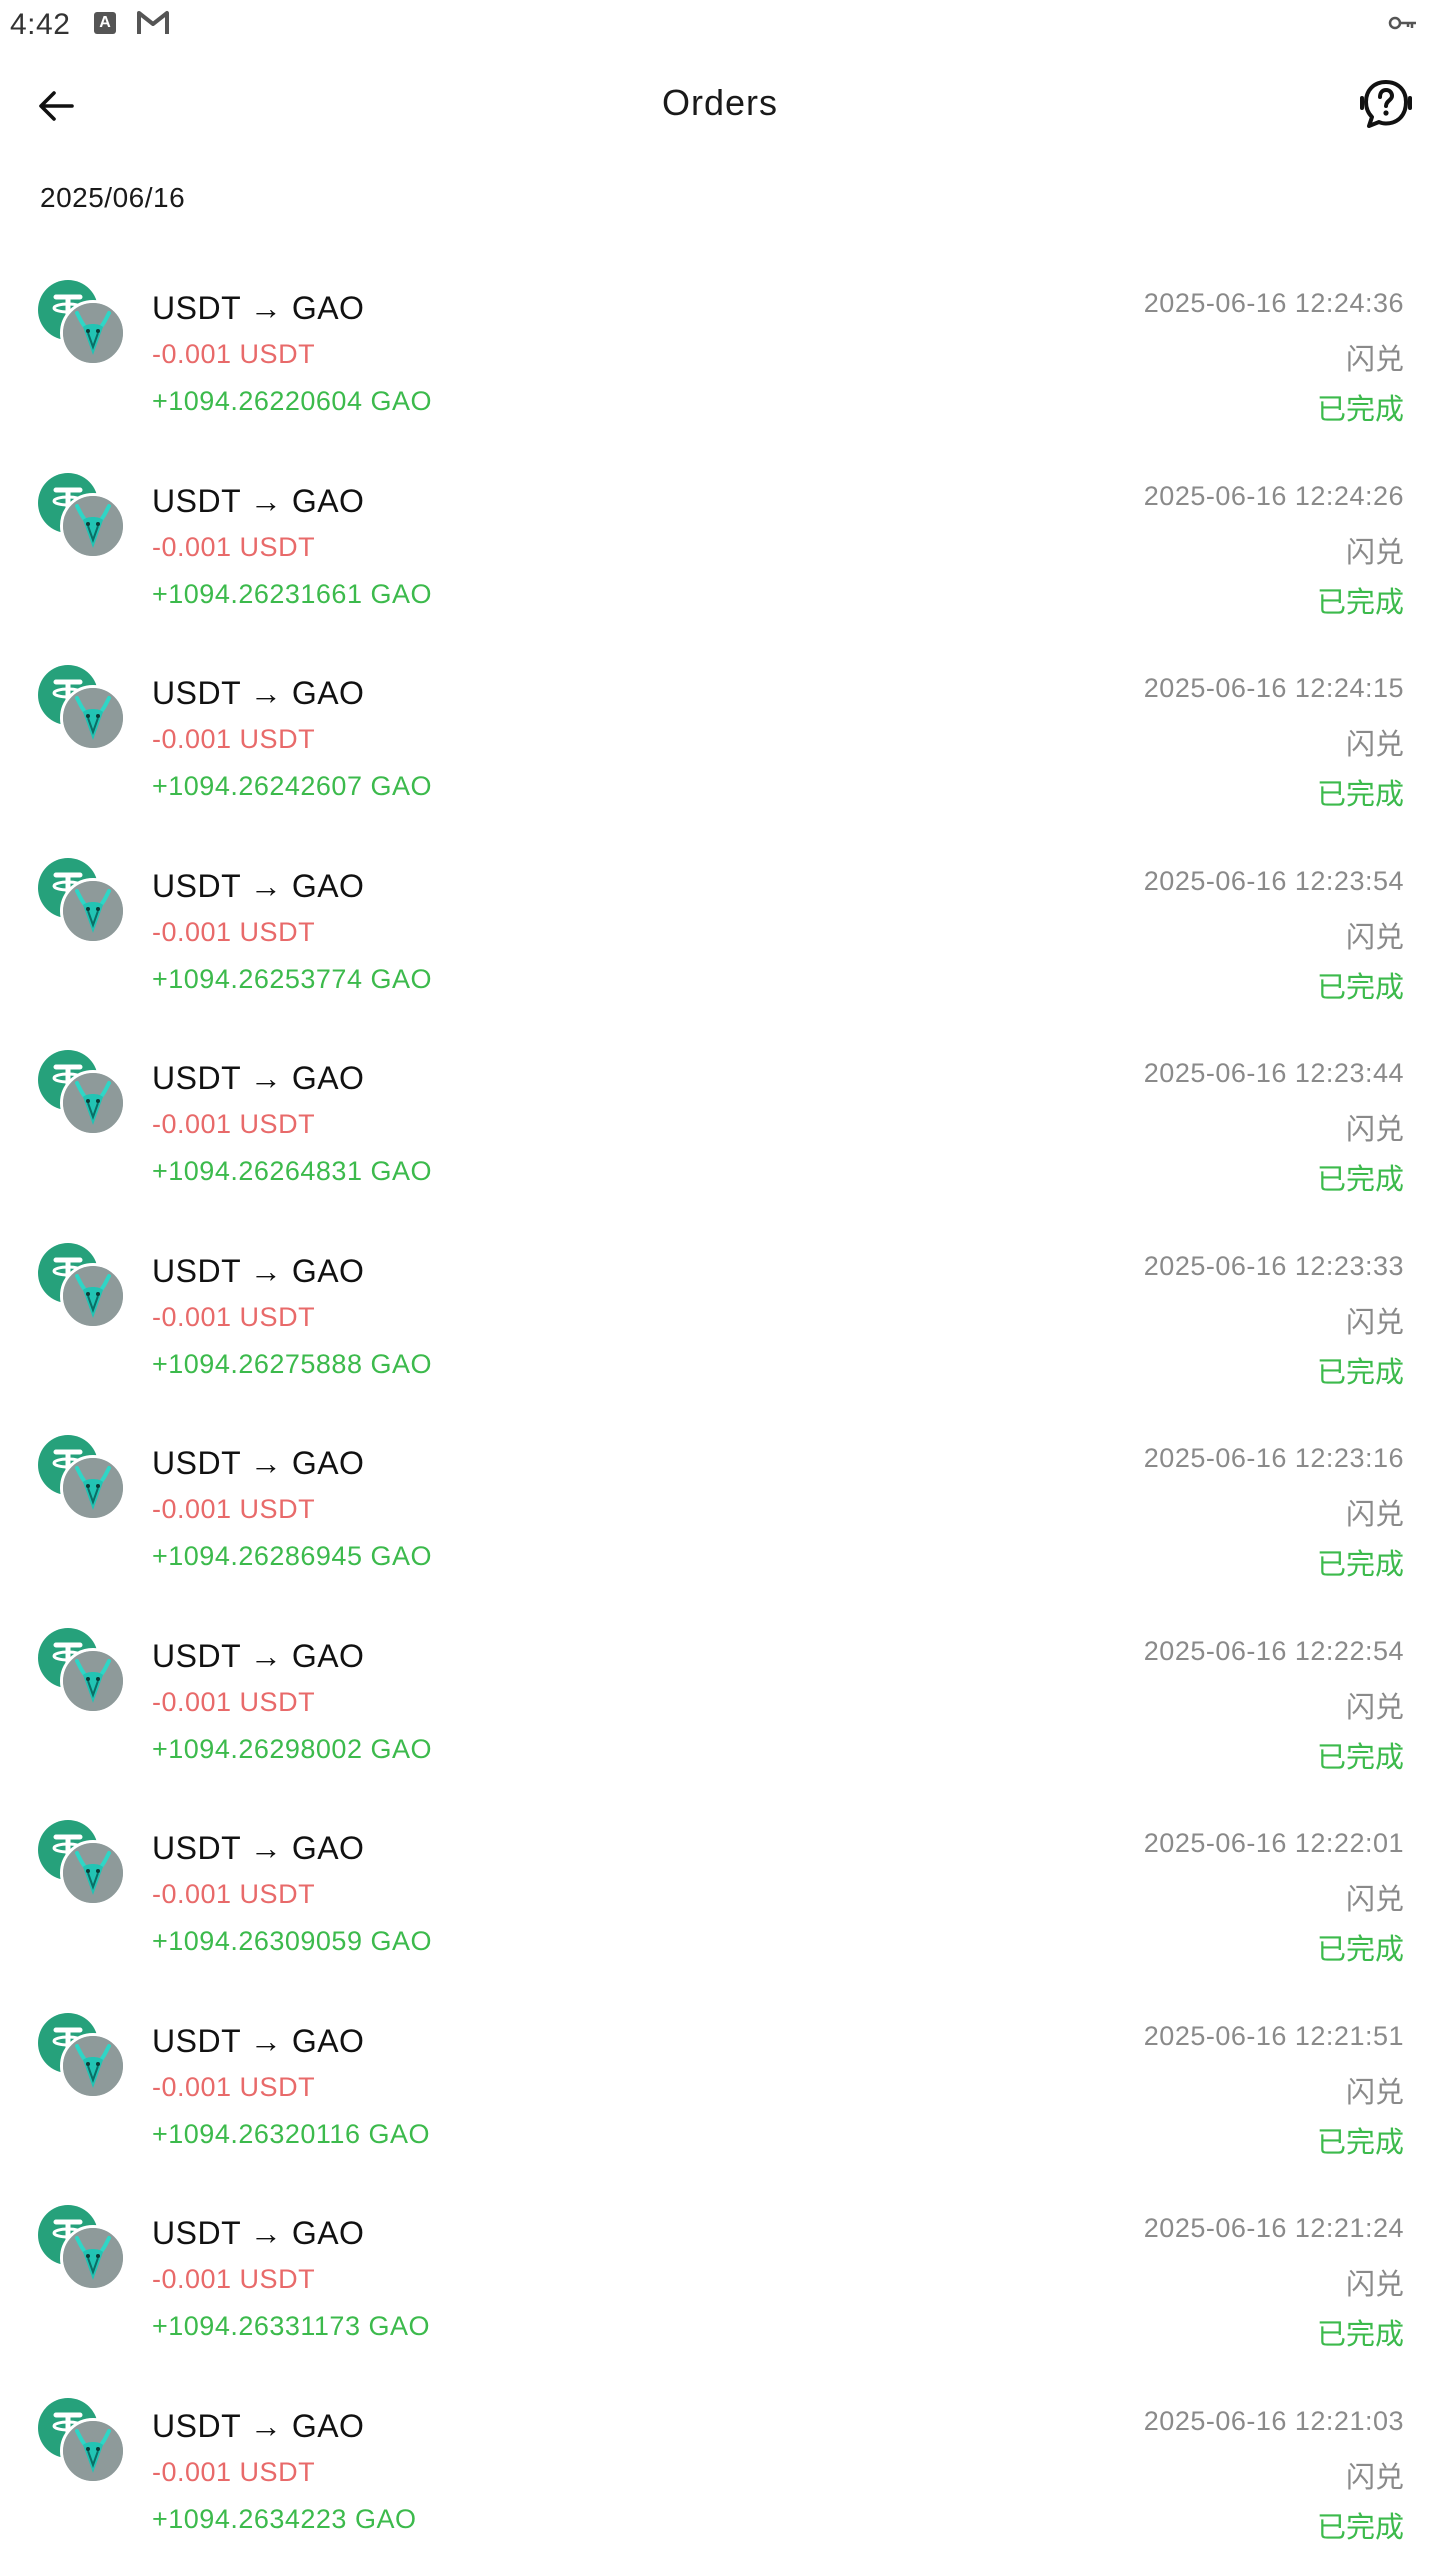  Describe the element at coordinates (1274, 1073) in the screenshot. I see `order-timestamp: 2025-06-16 12:23:44` at that location.